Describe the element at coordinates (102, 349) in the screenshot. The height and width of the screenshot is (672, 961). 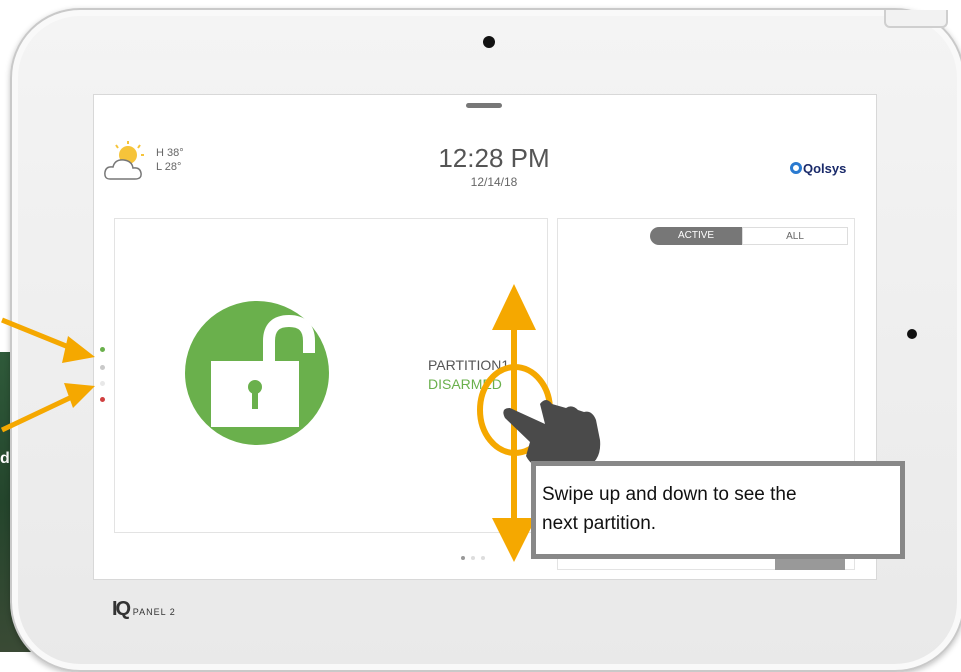
I see `side-indicator-green` at that location.